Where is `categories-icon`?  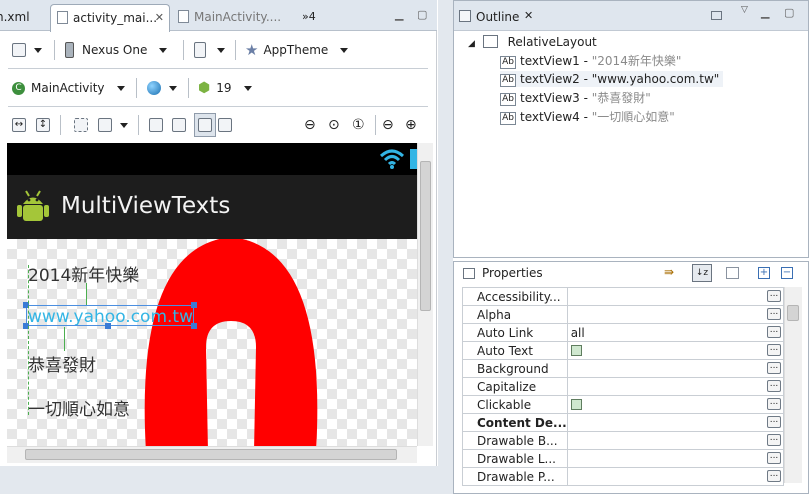
categories-icon is located at coordinates (732, 273).